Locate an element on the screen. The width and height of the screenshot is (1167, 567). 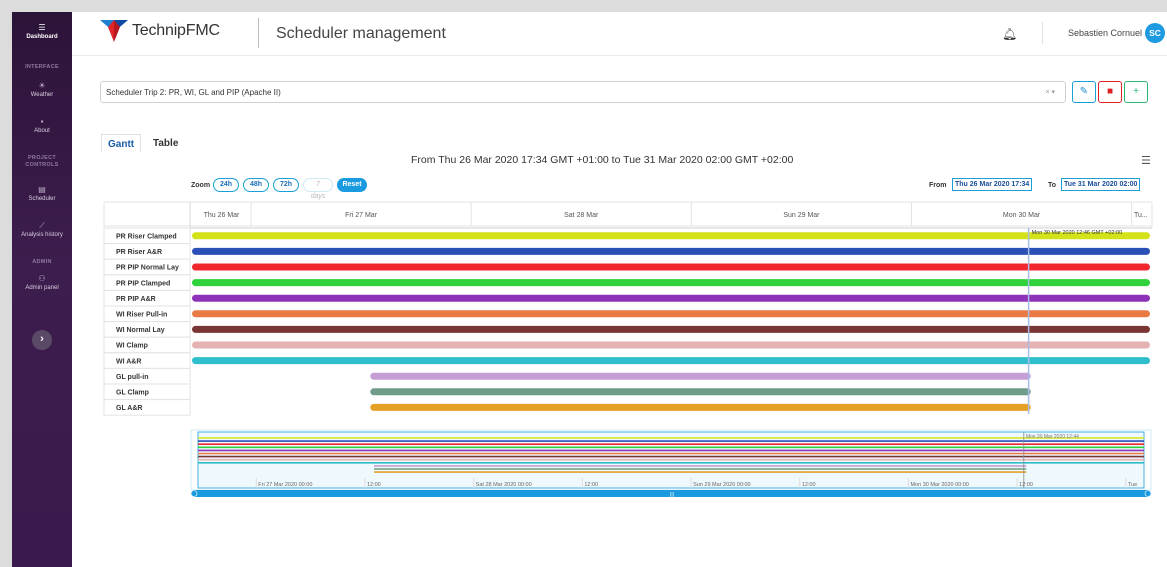
date-header-band is located at coordinates (628, 214).